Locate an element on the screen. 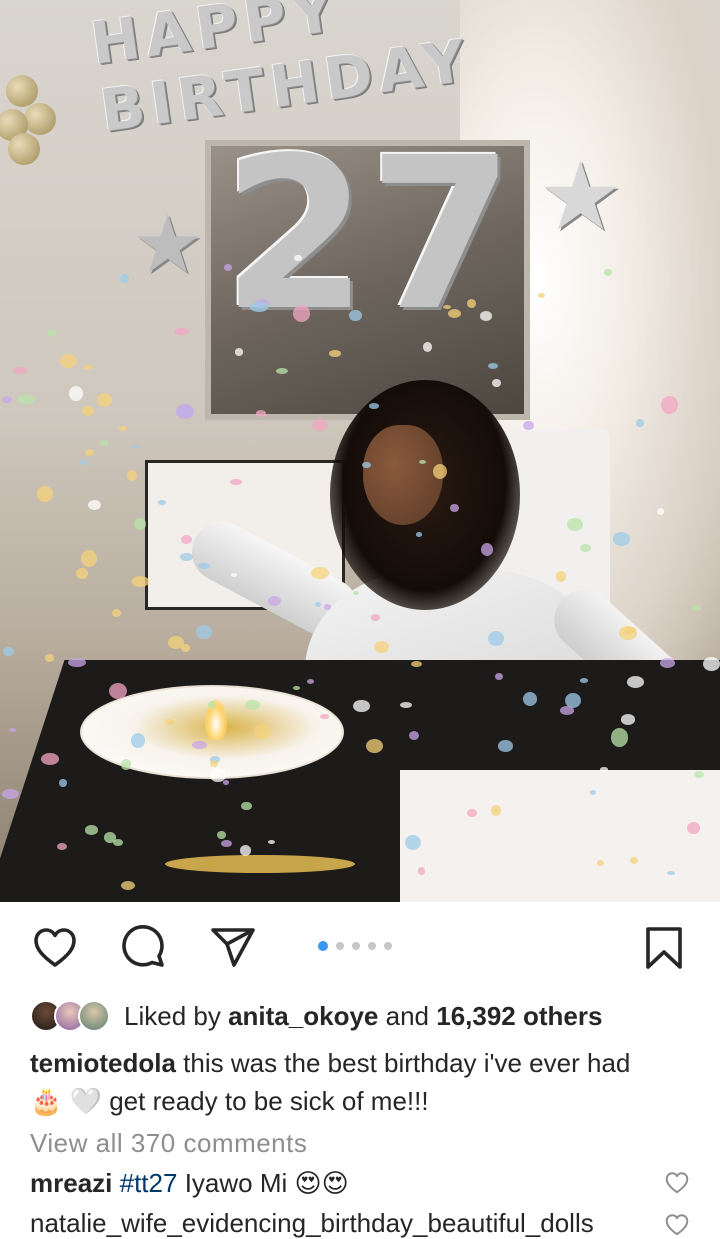 The height and width of the screenshot is (1239, 720). likes-text: Liked by anita_okoye and 16,392 others is located at coordinates (363, 1016).